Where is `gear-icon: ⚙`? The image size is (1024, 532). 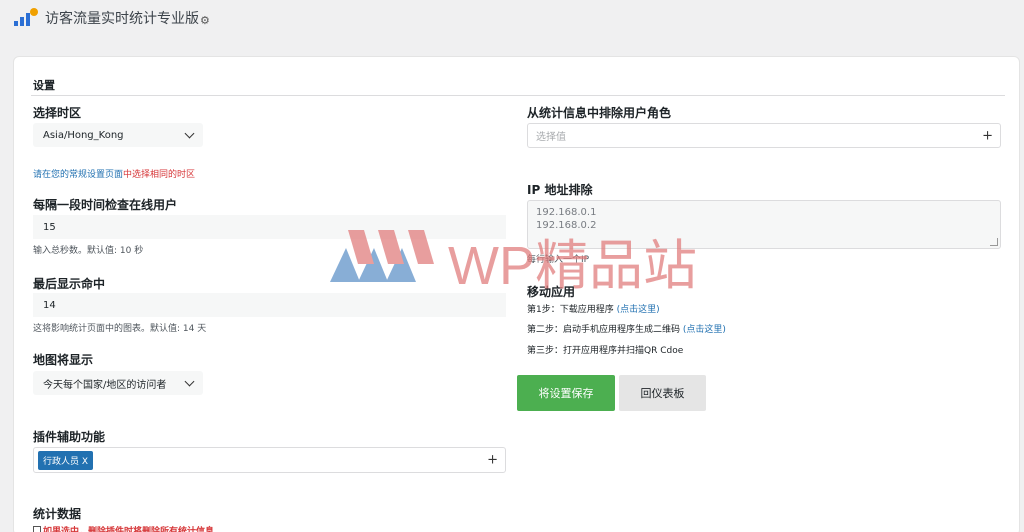
gear-icon: ⚙ is located at coordinates (205, 20).